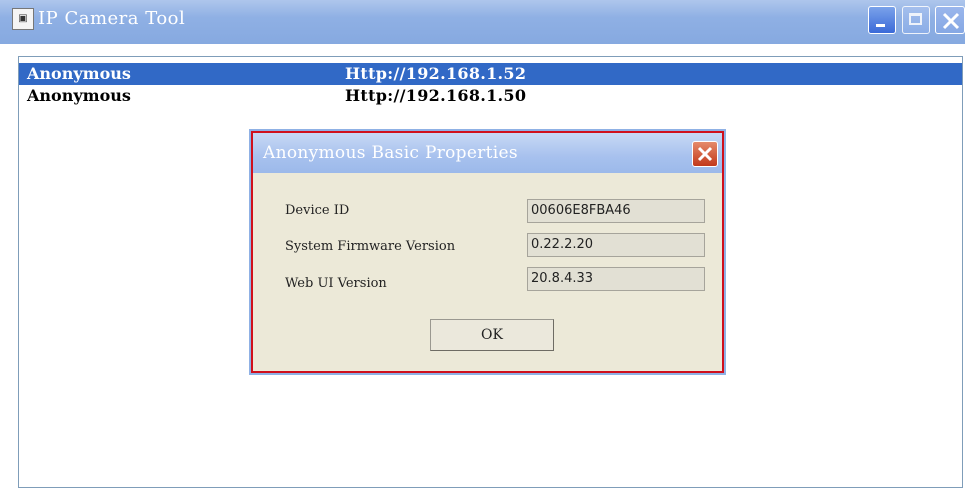 The width and height of the screenshot is (965, 495). I want to click on device-address: Http://192.168.1.52, so click(436, 73).